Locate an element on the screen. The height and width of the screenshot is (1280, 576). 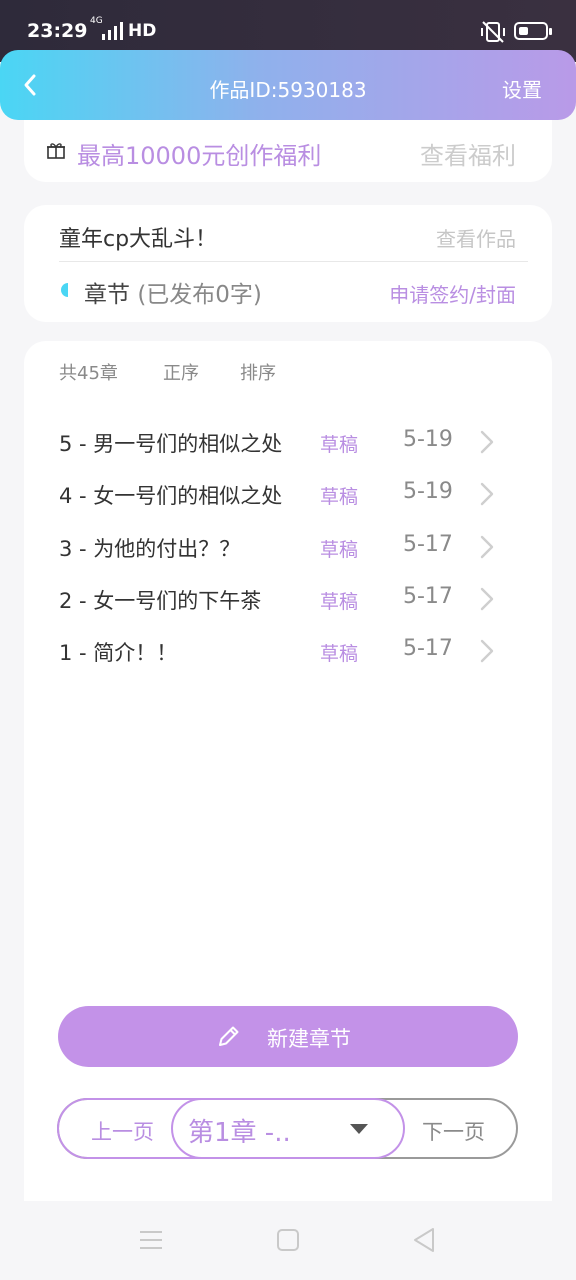
chapter-select-dropdown: 第1章 -.. is located at coordinates (288, 1128).